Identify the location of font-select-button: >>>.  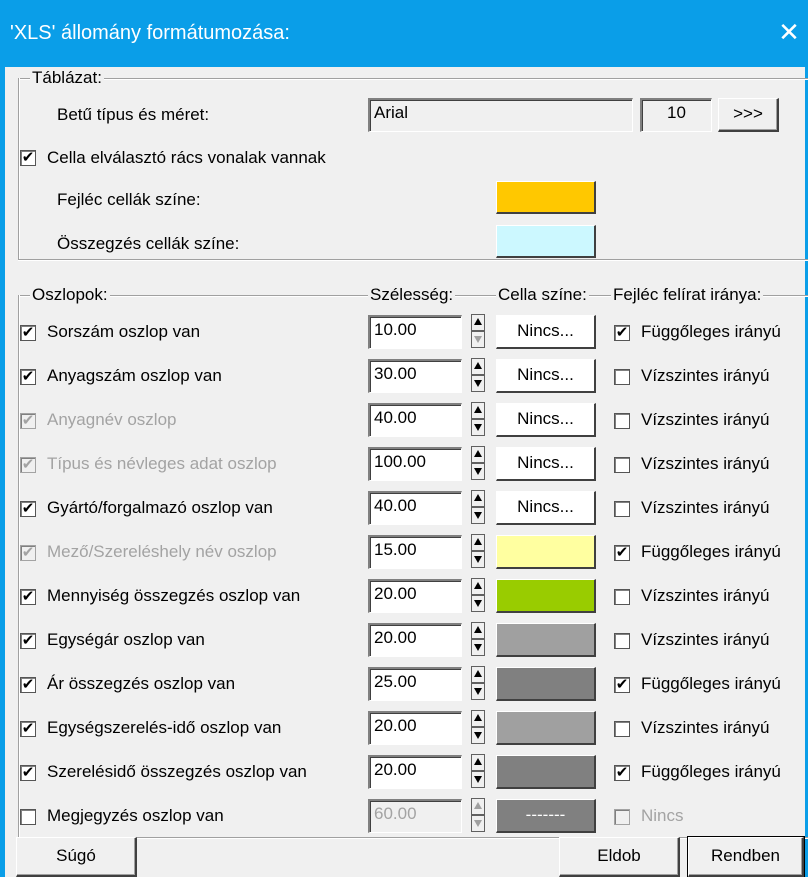
(748, 115).